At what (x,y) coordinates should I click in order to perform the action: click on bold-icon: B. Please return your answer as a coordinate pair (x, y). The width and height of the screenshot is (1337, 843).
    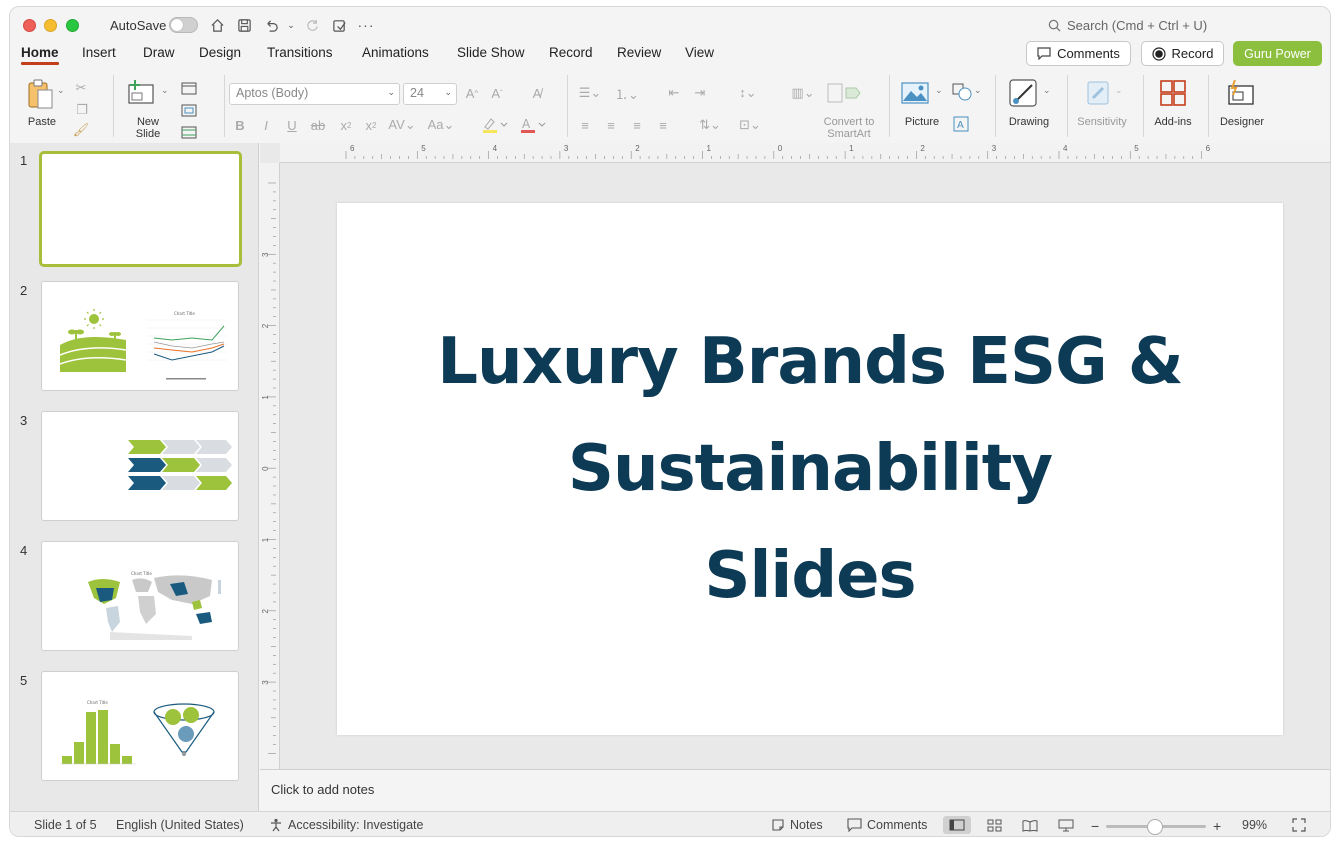
    Looking at the image, I should click on (240, 125).